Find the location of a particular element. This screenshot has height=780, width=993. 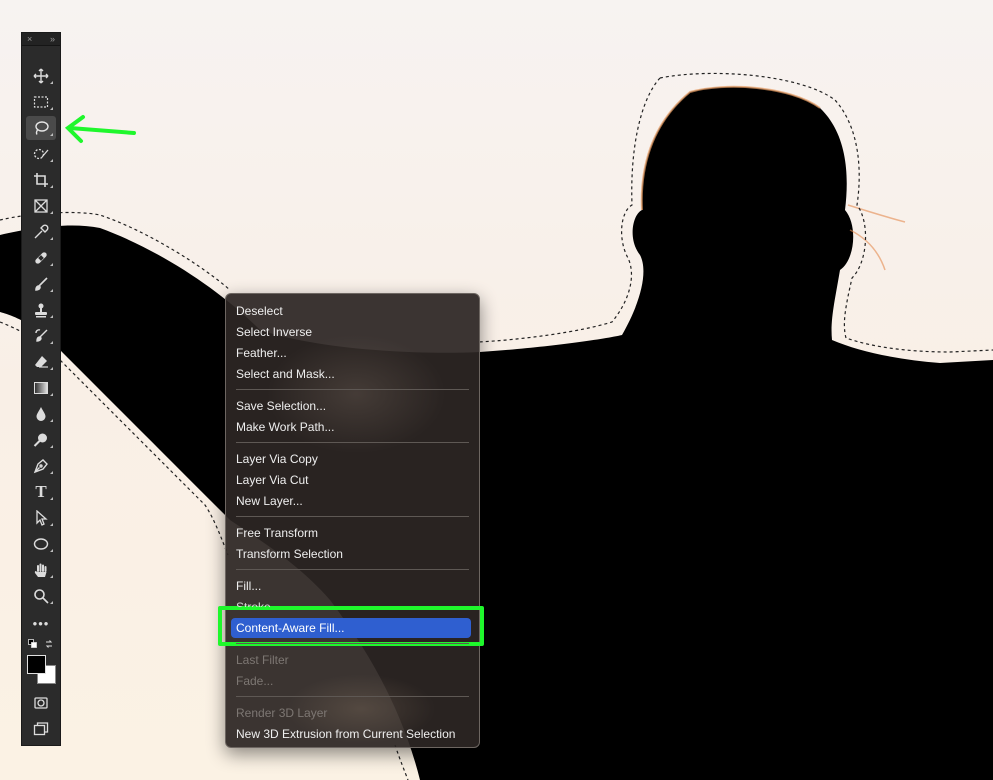

frame-icon is located at coordinates (41, 206).